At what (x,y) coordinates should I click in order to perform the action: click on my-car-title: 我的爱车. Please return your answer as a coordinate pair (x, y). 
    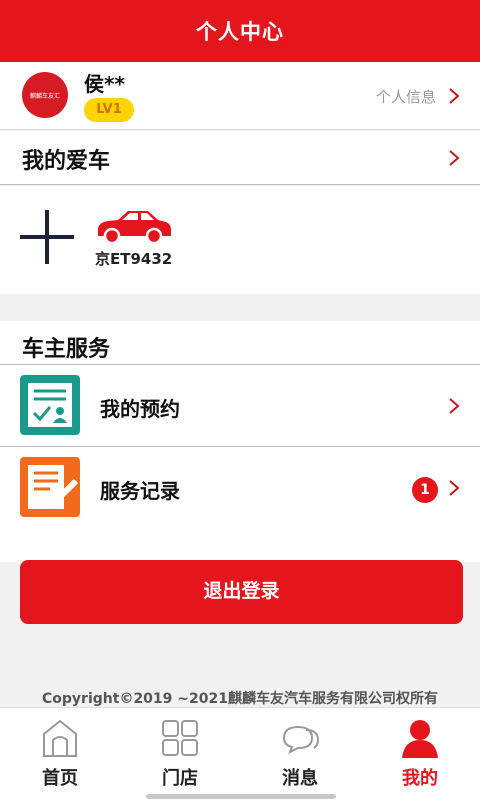
    Looking at the image, I should click on (66, 161).